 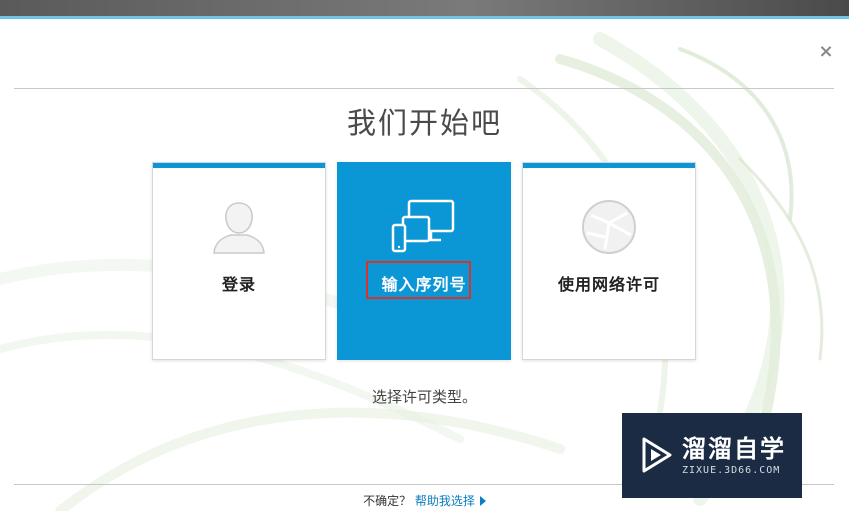 I want to click on help-me-choose-link: 帮助我选择, so click(x=445, y=501).